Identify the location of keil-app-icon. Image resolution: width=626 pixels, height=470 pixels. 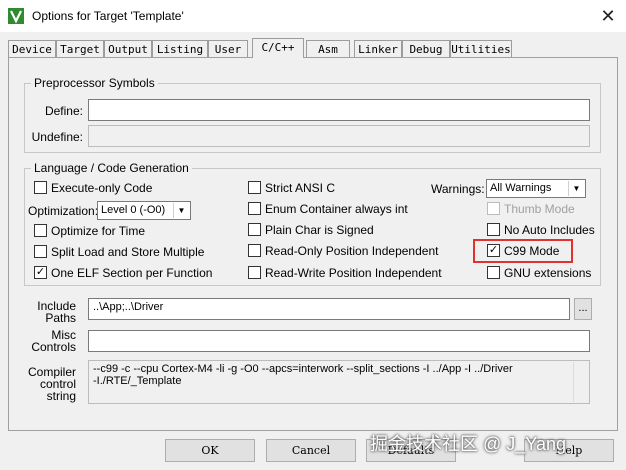
(16, 16).